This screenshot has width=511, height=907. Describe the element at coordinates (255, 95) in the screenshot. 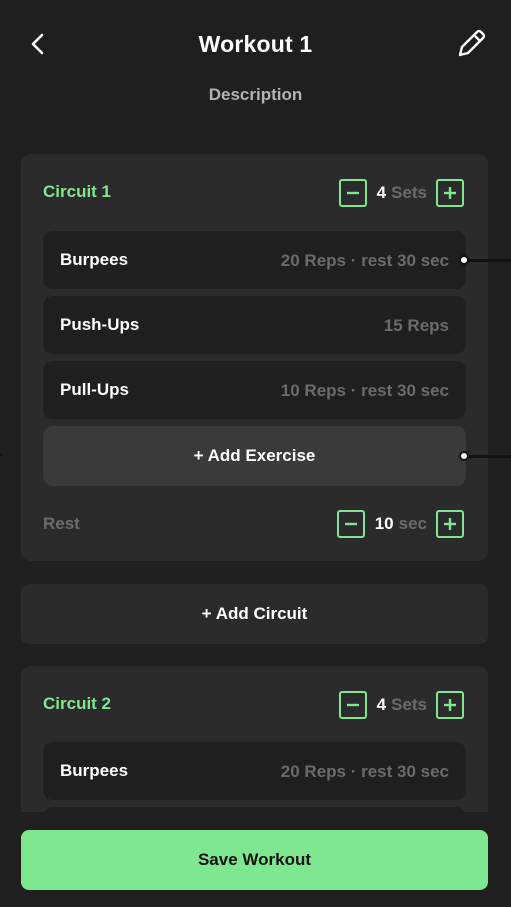

I see `workout-description: Description` at that location.